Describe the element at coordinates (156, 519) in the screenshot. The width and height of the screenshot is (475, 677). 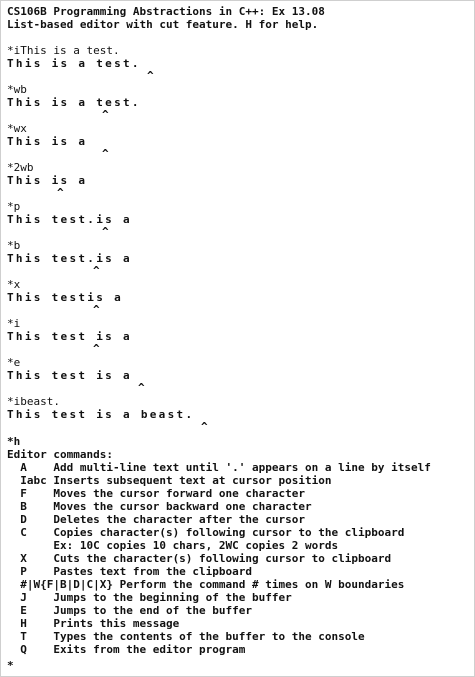
I see `help-command-item: D Deletes the character after the cursor` at that location.